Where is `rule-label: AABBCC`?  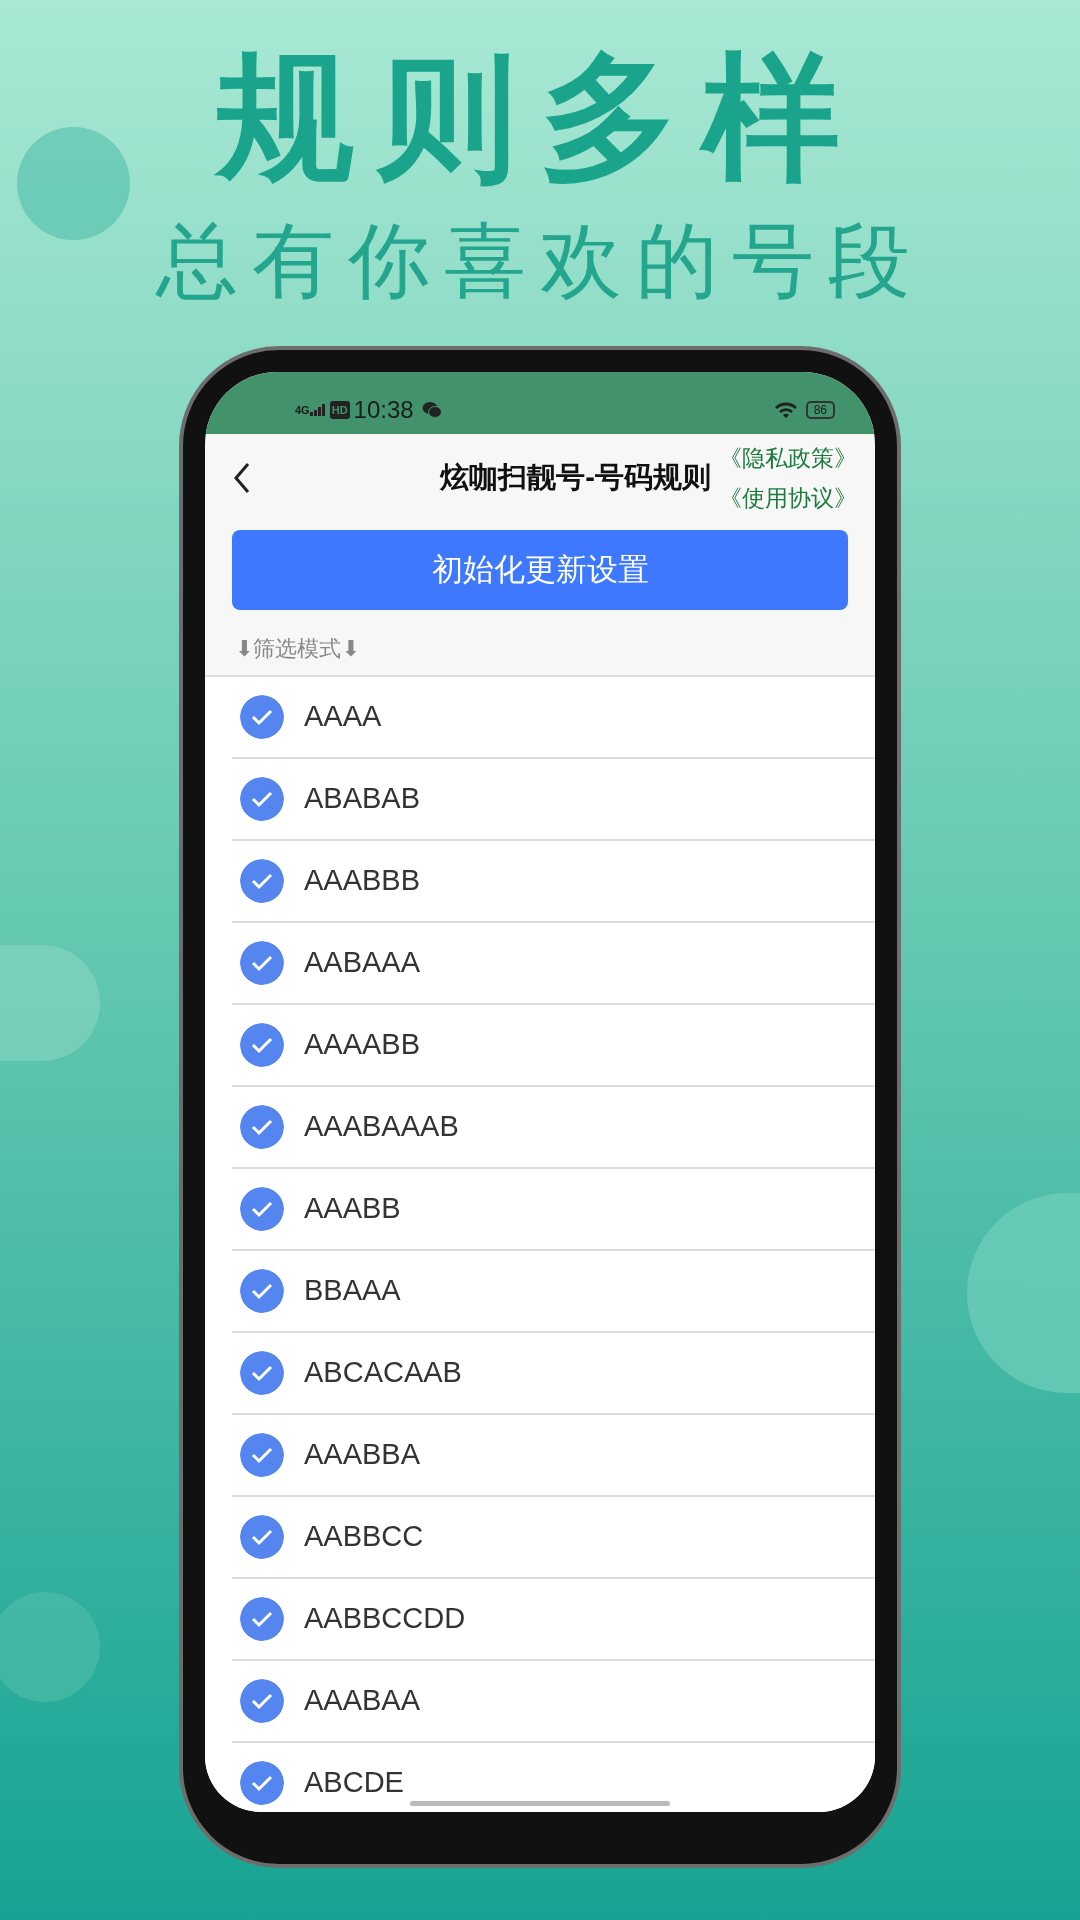
rule-label: AABBCC is located at coordinates (364, 1537).